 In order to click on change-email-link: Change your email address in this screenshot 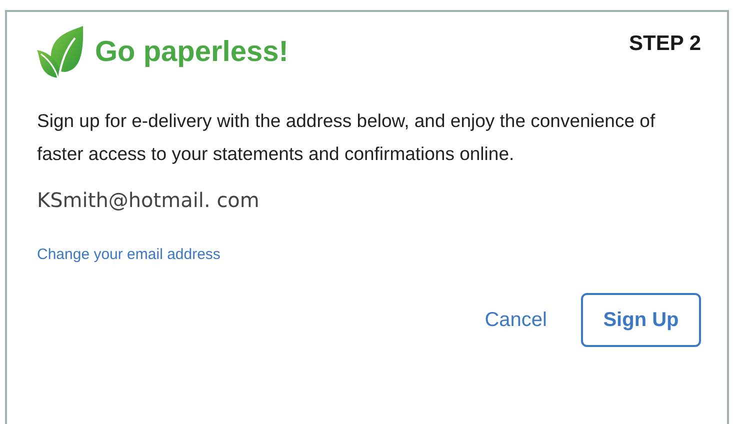, I will do `click(128, 254)`.